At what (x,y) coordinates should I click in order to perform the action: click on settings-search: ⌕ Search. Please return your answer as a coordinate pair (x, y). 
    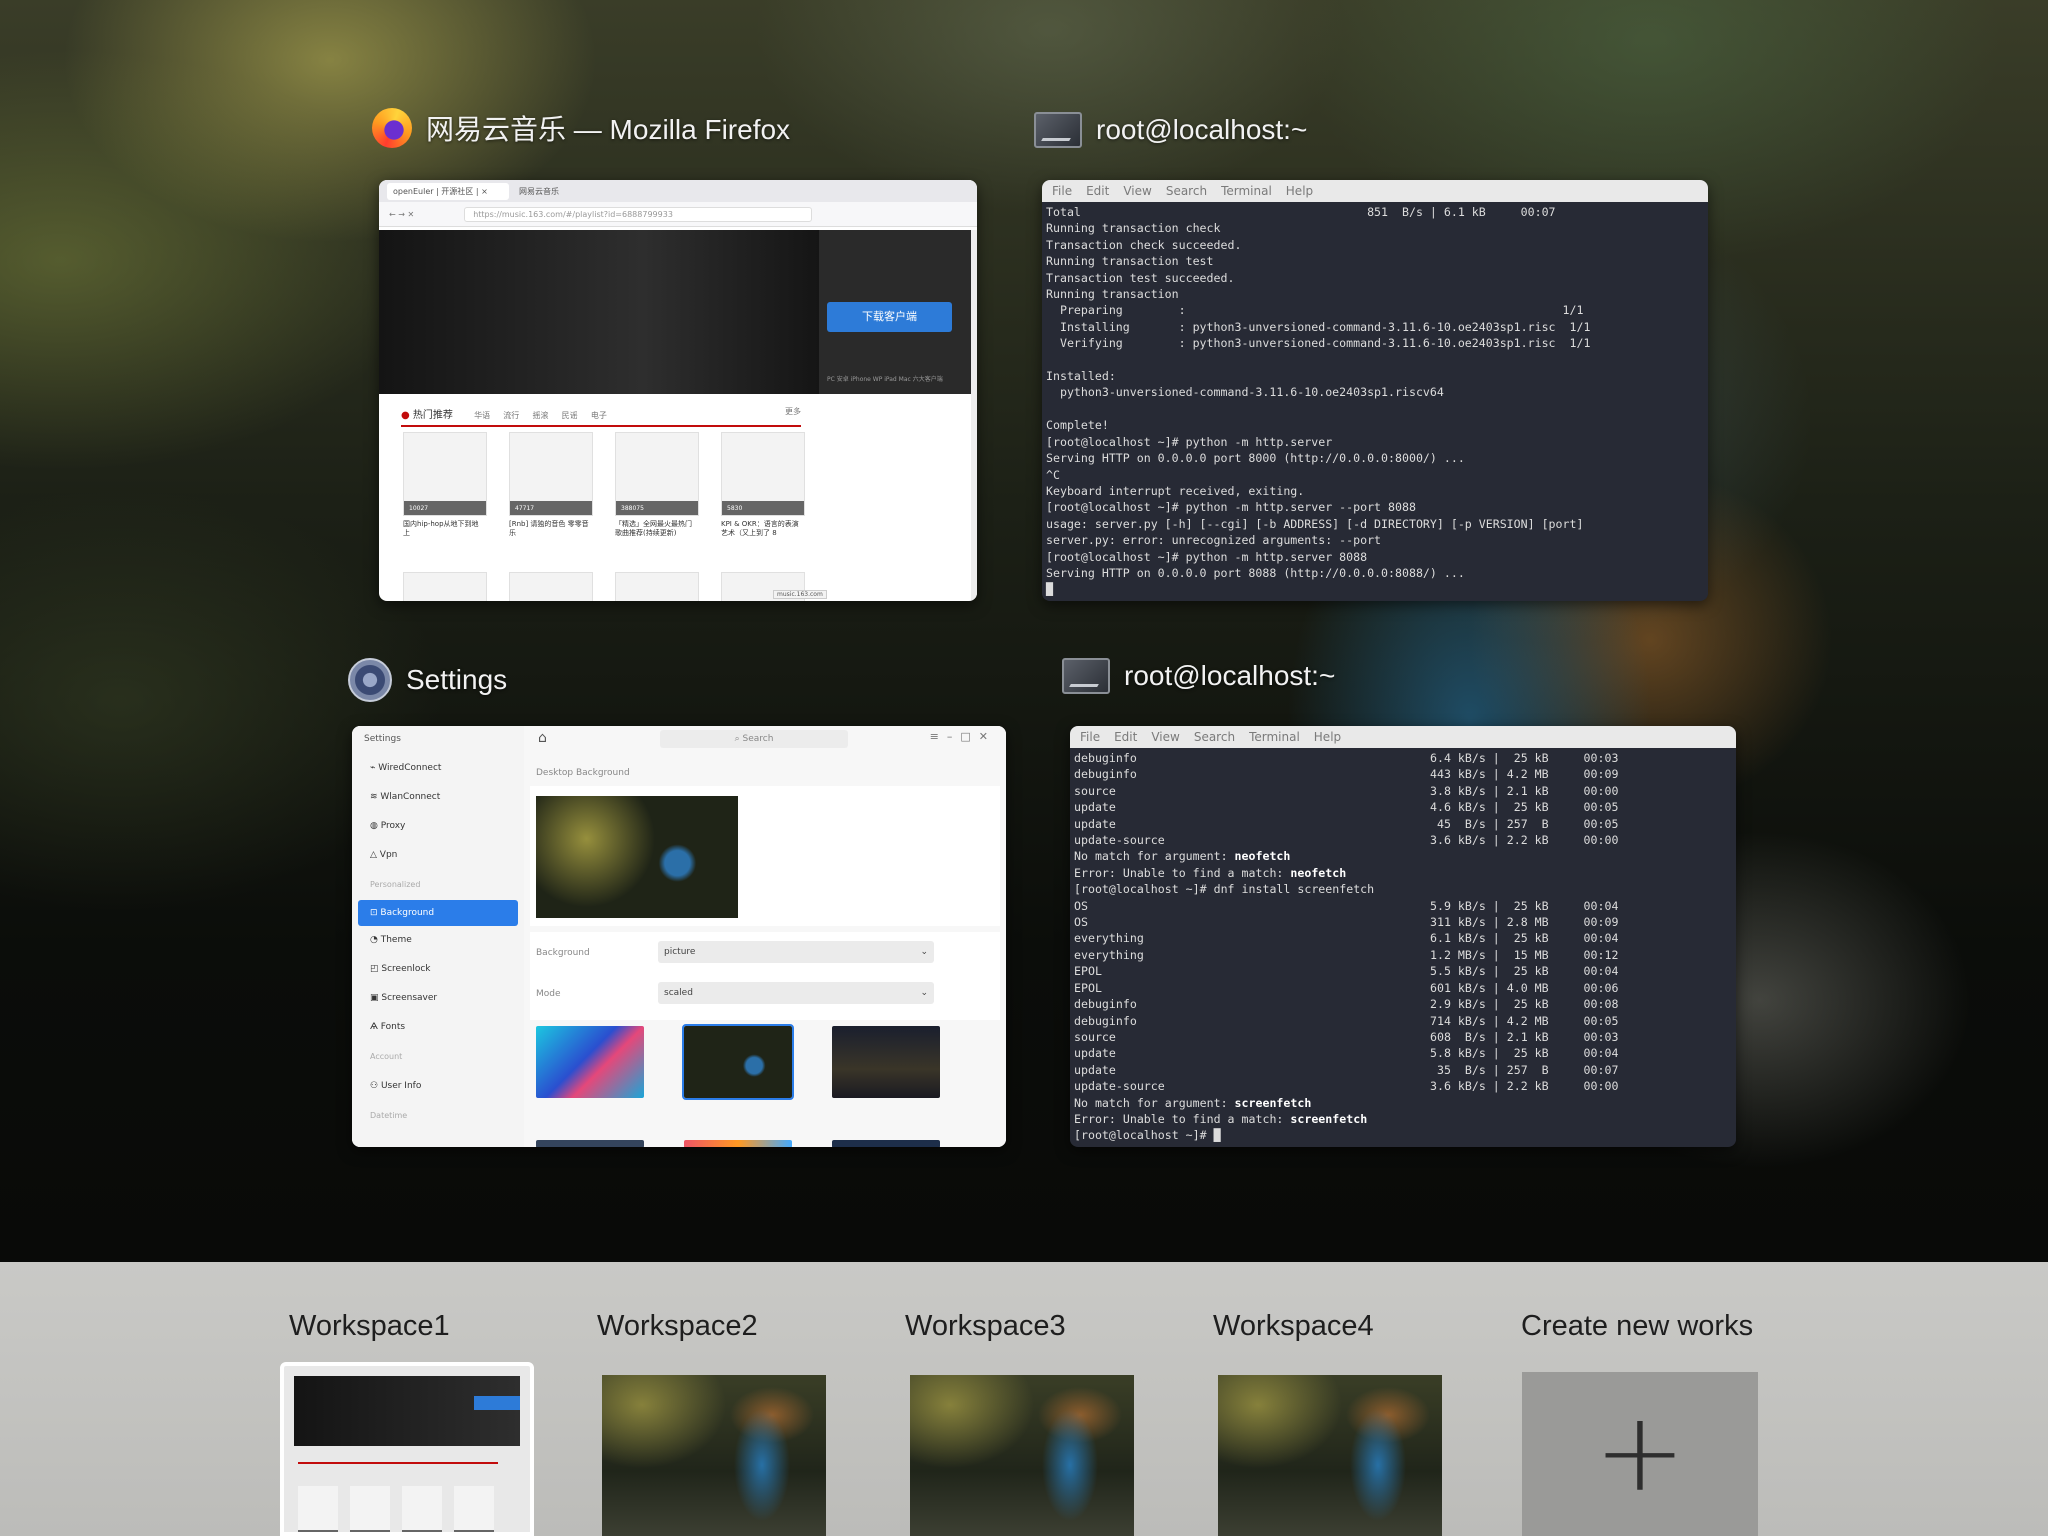
    Looking at the image, I should click on (754, 739).